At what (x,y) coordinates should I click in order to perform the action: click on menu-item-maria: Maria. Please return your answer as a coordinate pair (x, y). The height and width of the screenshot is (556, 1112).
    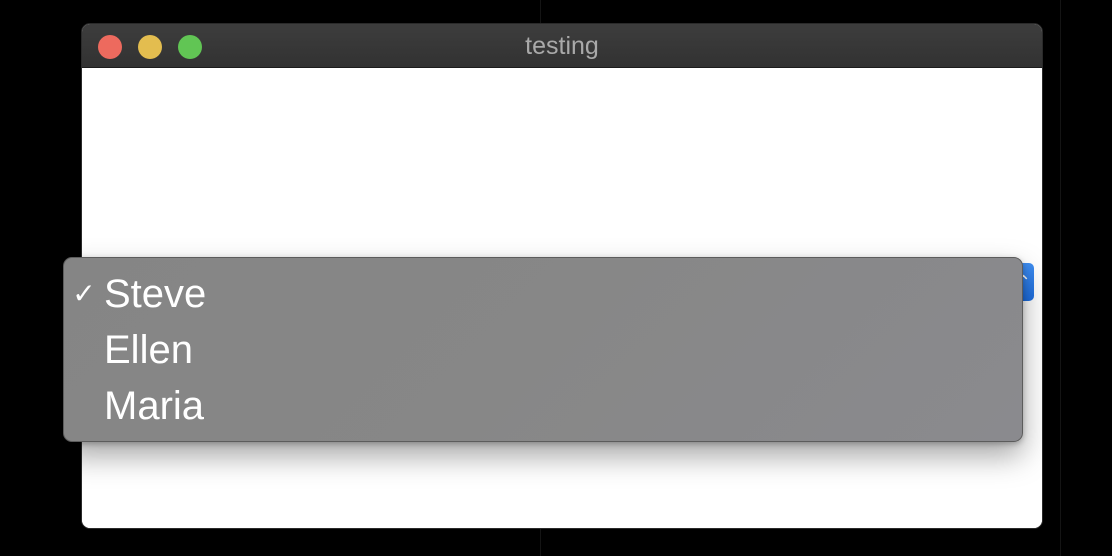
    Looking at the image, I should click on (543, 406).